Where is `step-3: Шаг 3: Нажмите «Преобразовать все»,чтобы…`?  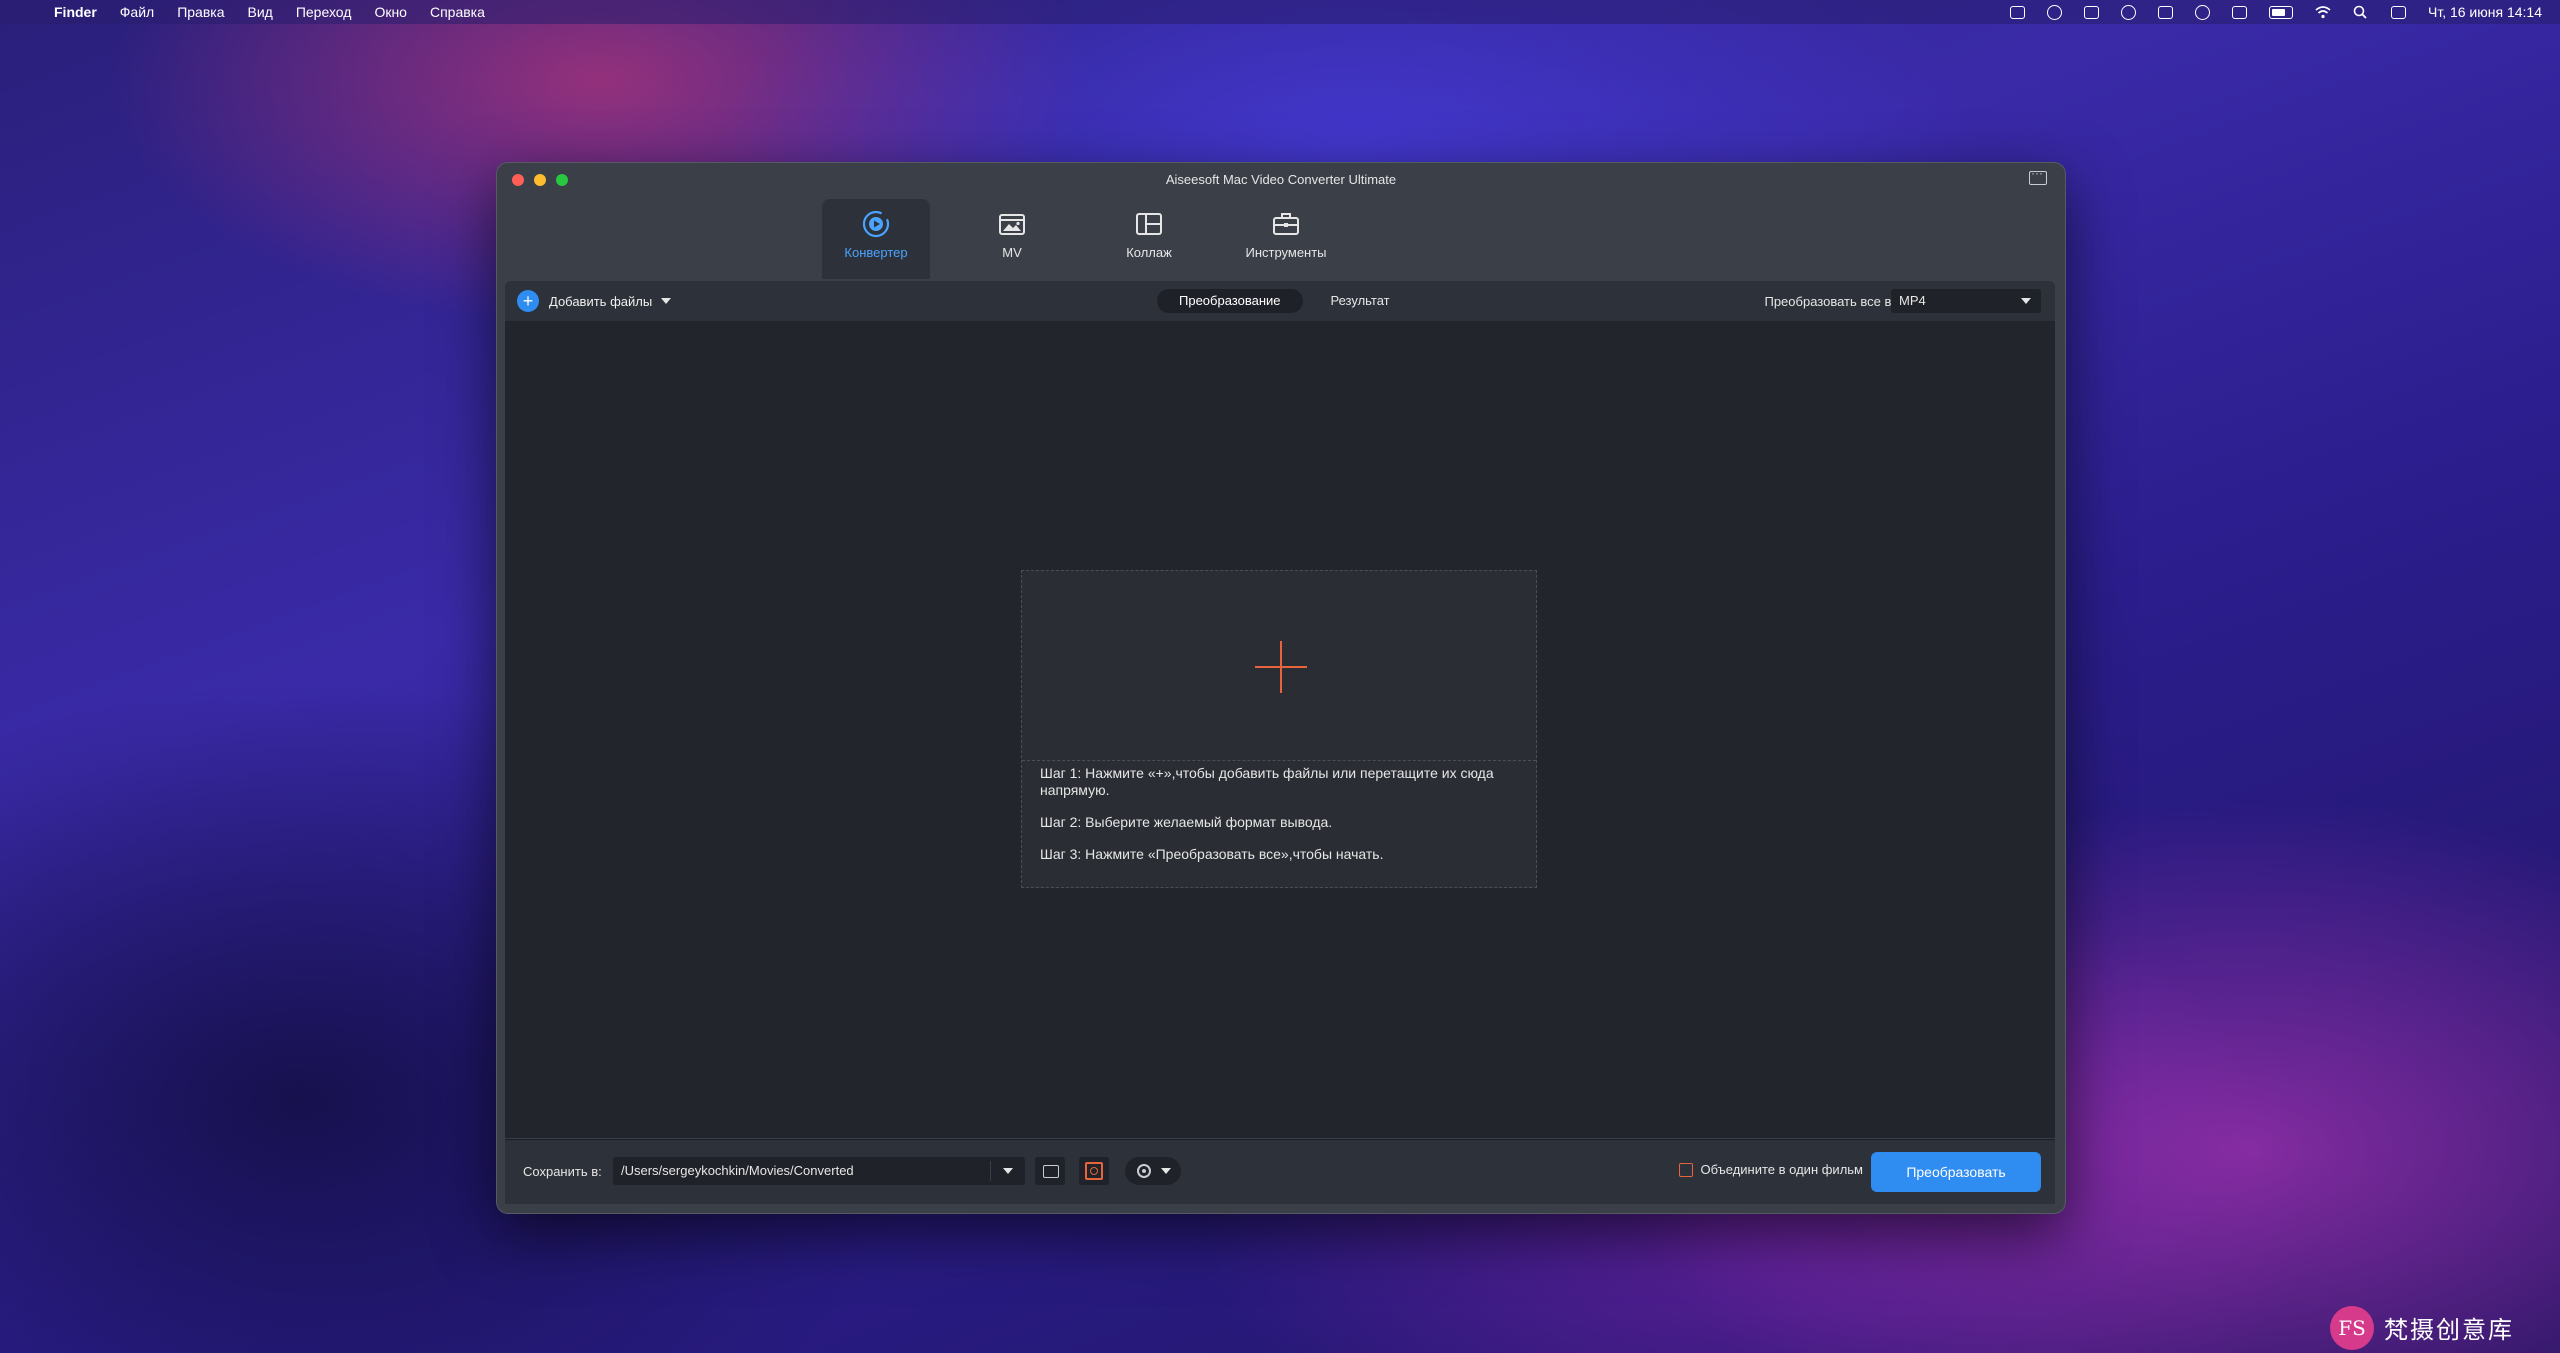 step-3: Шаг 3: Нажмите «Преобразовать все»,чтобы… is located at coordinates (1212, 854).